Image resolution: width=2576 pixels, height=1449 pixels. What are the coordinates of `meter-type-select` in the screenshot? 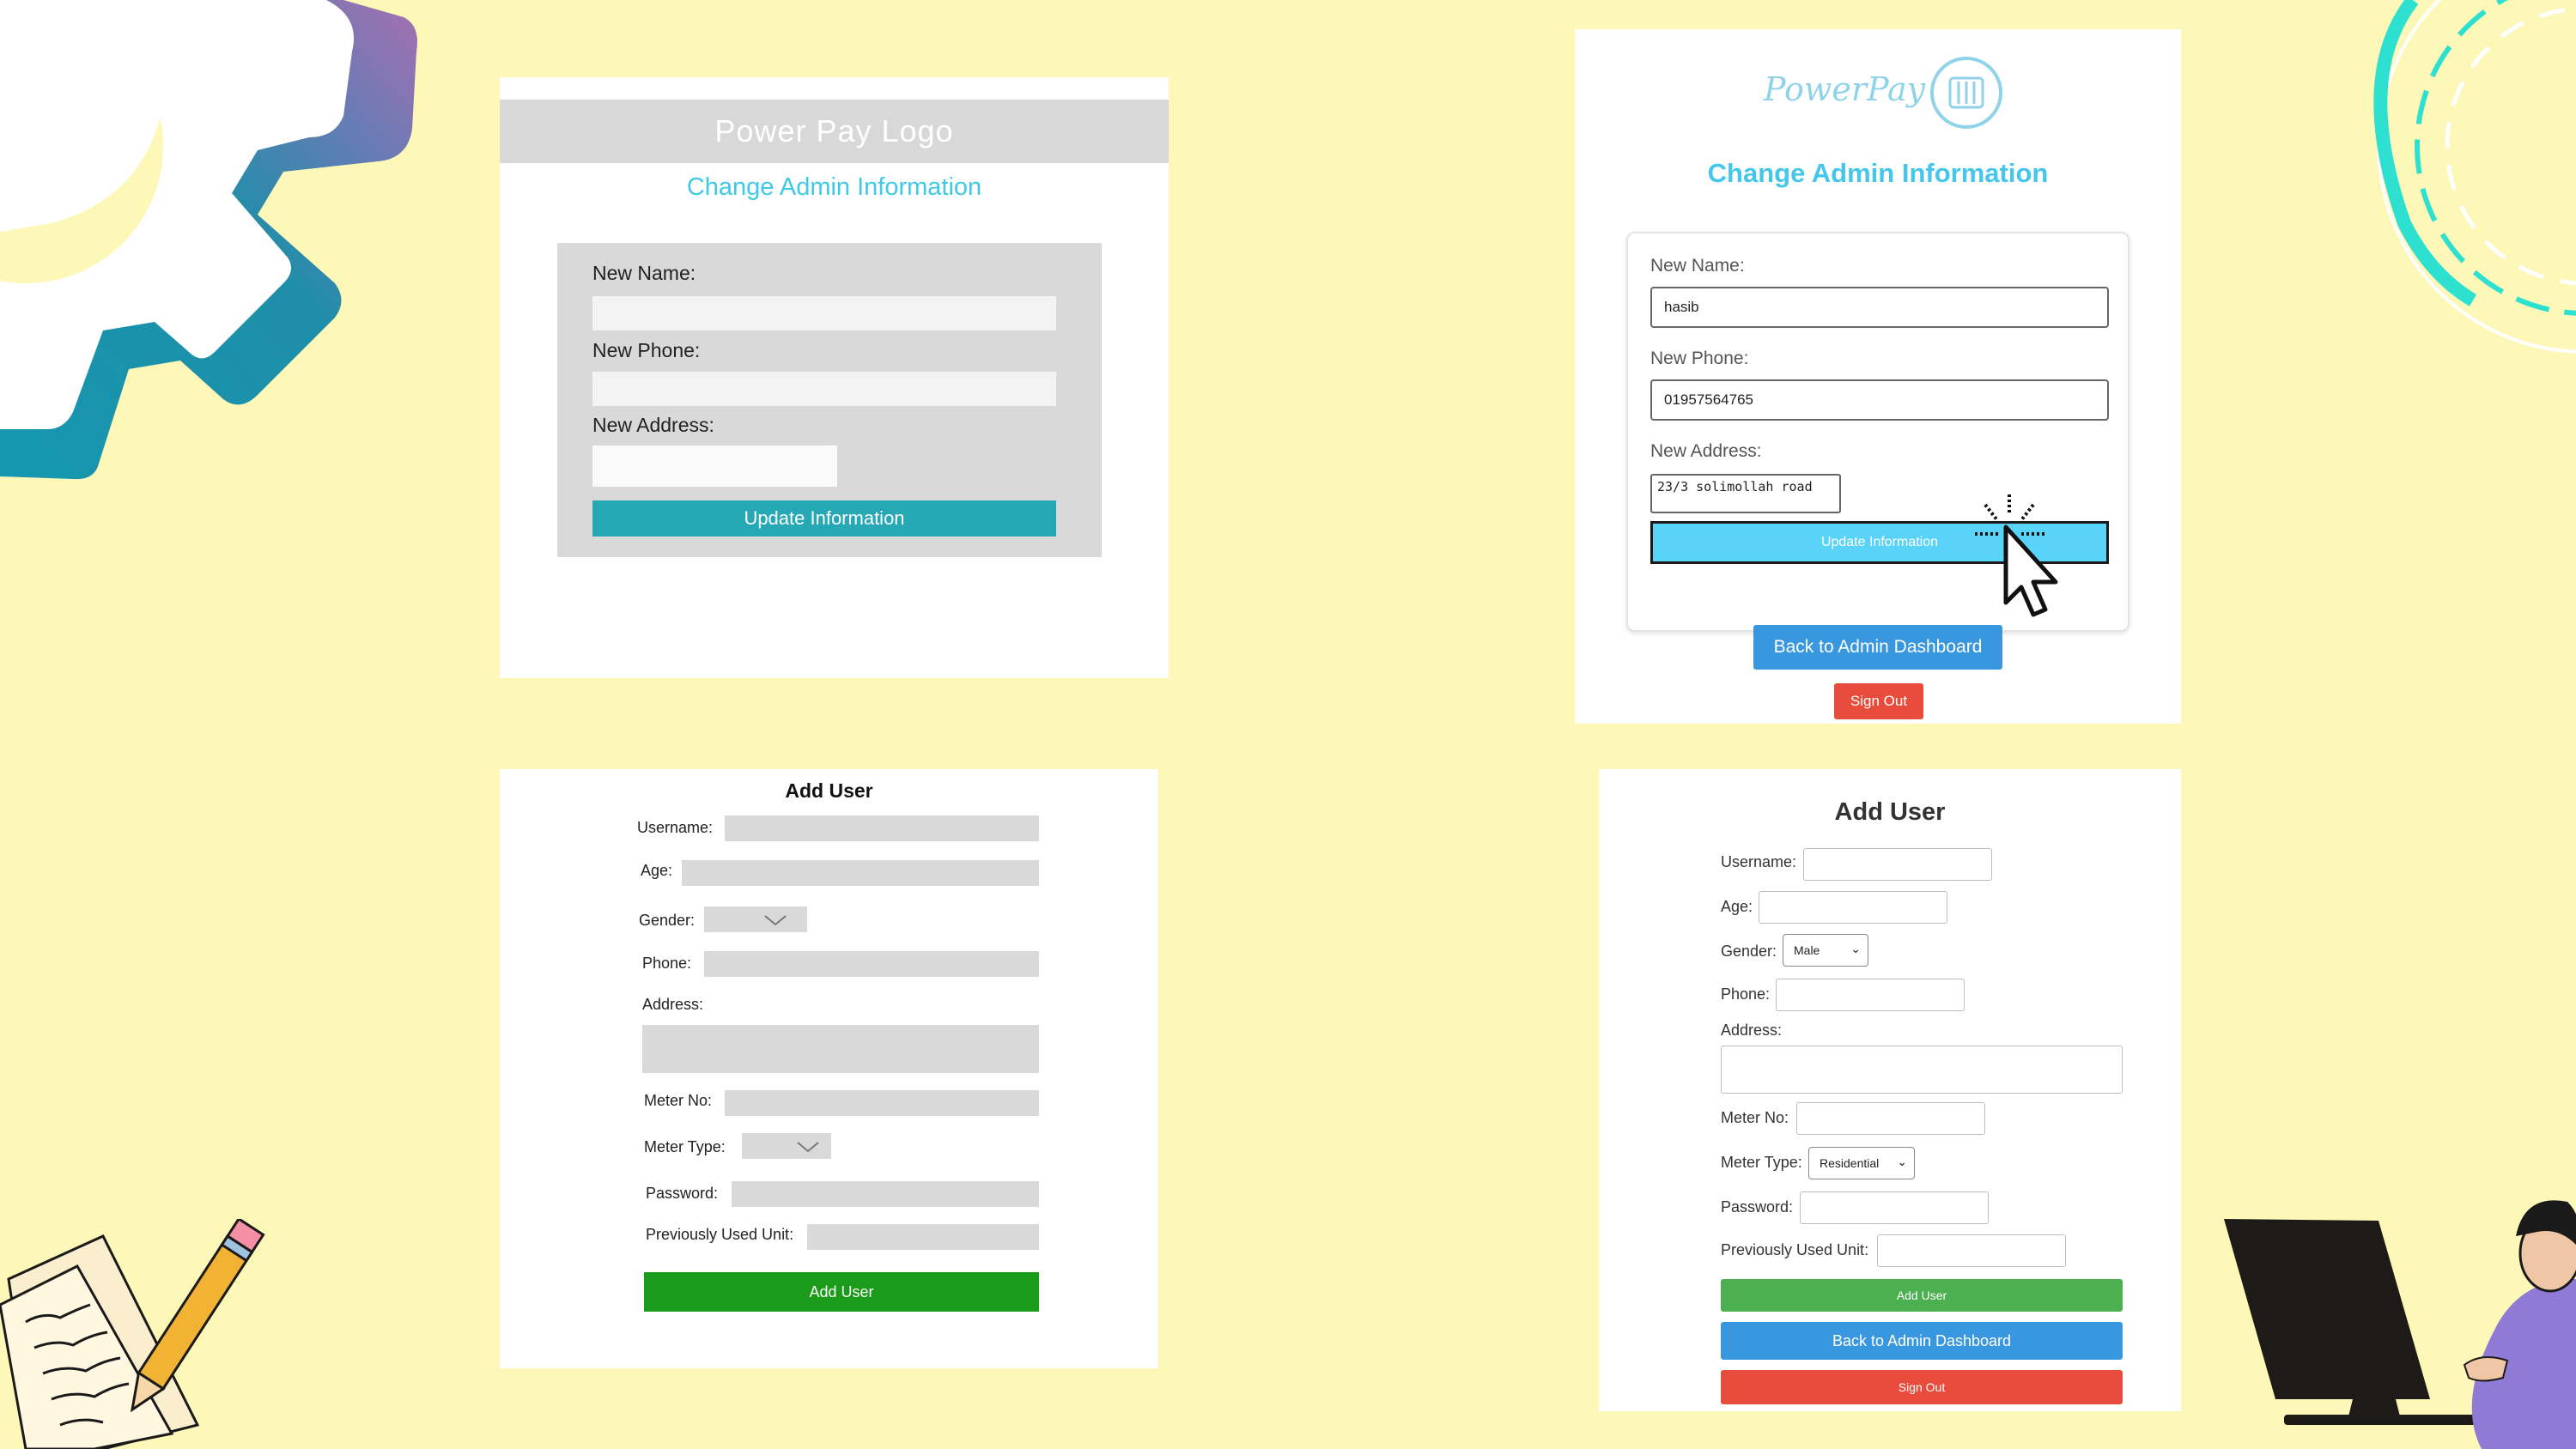 It's located at (786, 1146).